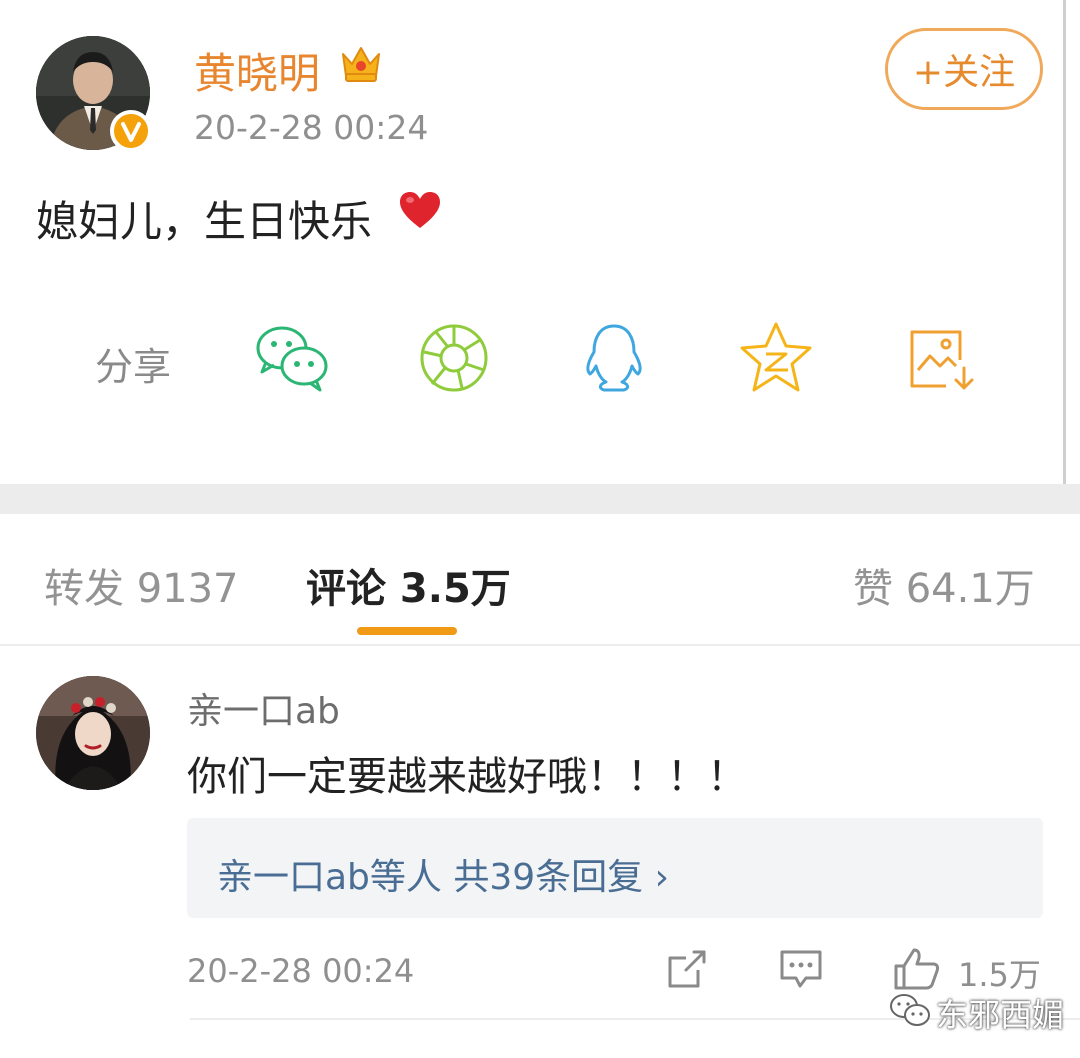 The height and width of the screenshot is (1058, 1080). Describe the element at coordinates (141, 585) in the screenshot. I see `tab-reposts: 转发 9137` at that location.